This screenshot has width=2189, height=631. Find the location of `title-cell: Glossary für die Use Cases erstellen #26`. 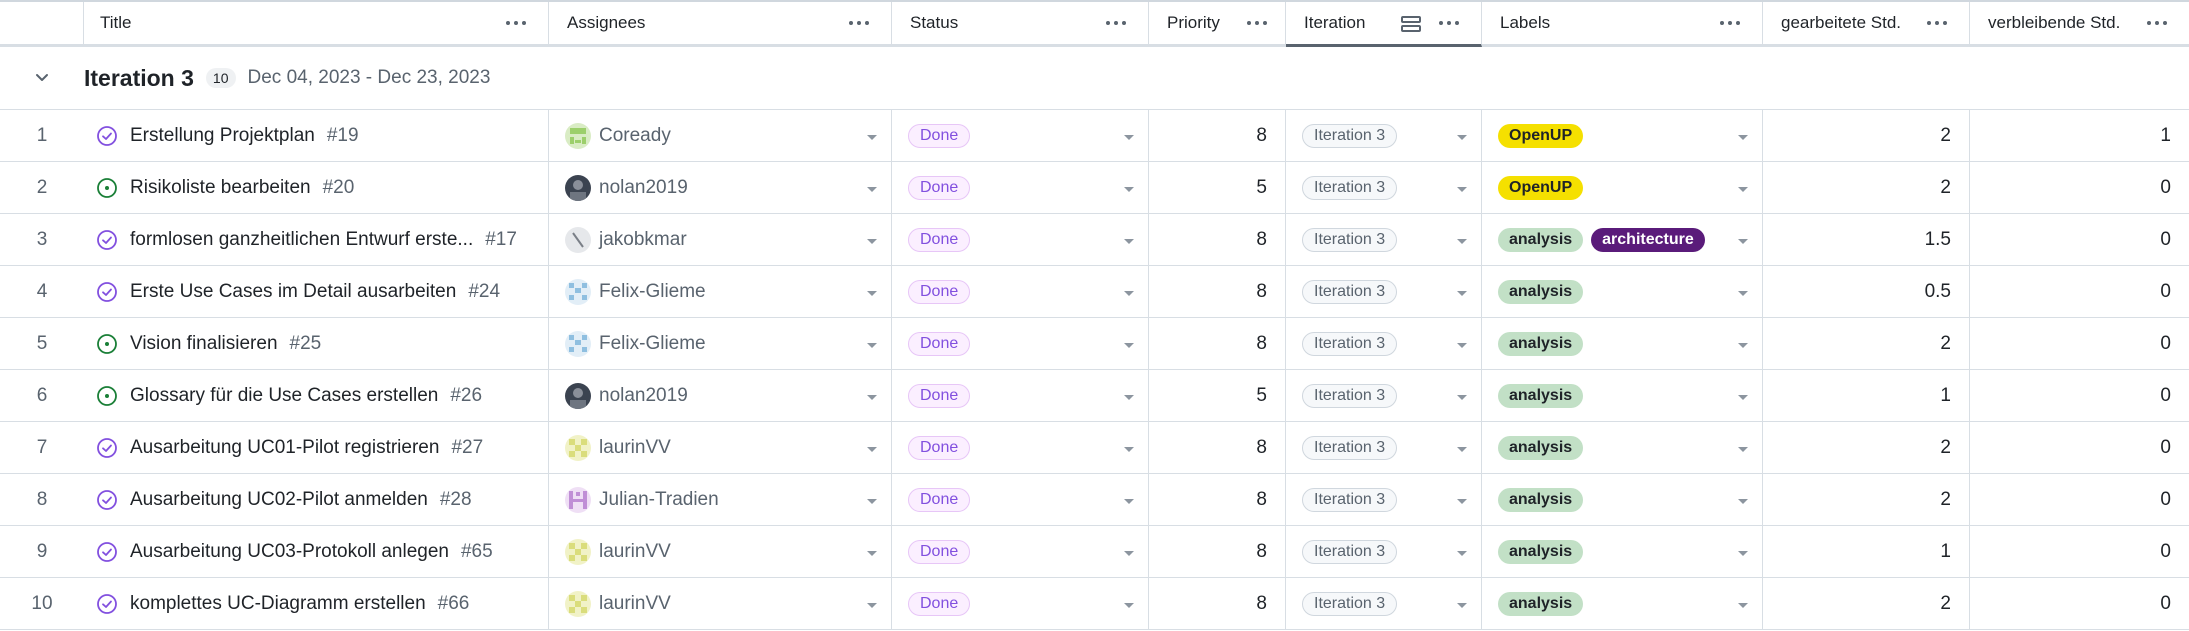

title-cell: Glossary für die Use Cases erstellen #26 is located at coordinates (316, 395).